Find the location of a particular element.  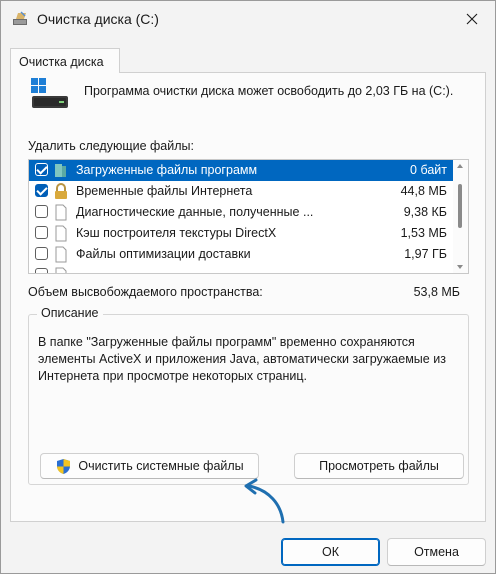

list-item: Кэш построителя текстуры DirectX 1,53 МБ is located at coordinates (241, 233).